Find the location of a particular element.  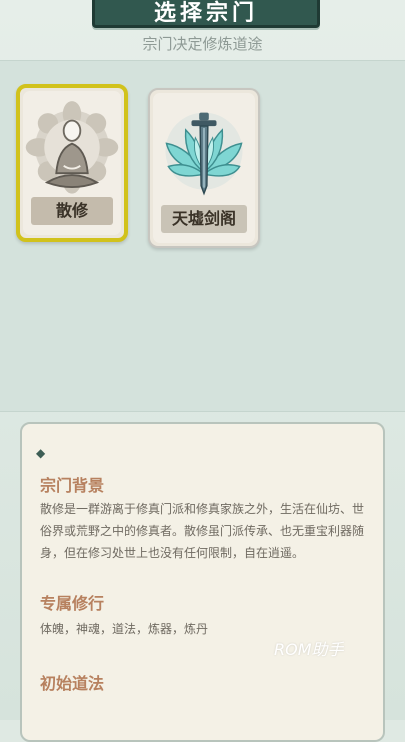

page-title: 选择宗门 is located at coordinates (205, 13).